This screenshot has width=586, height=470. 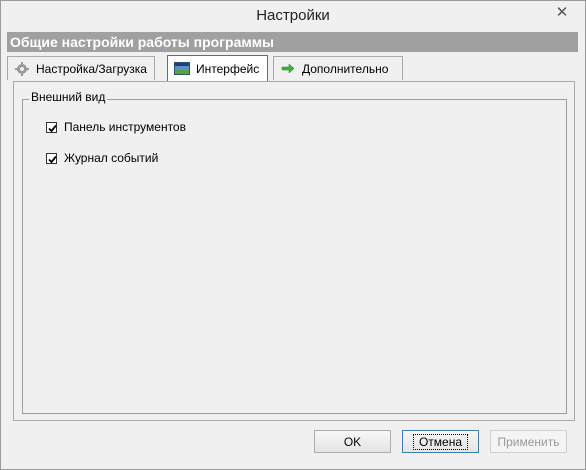 What do you see at coordinates (228, 68) in the screenshot?
I see `tab-label: Интерфейс` at bounding box center [228, 68].